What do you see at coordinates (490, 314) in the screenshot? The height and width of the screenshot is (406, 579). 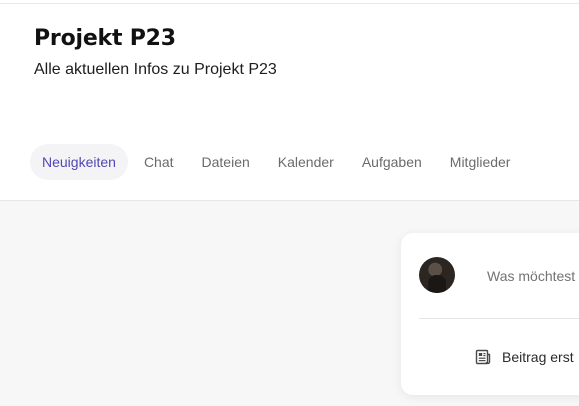 I see `post-composer-card: Was möchtest Beitrag erst` at bounding box center [490, 314].